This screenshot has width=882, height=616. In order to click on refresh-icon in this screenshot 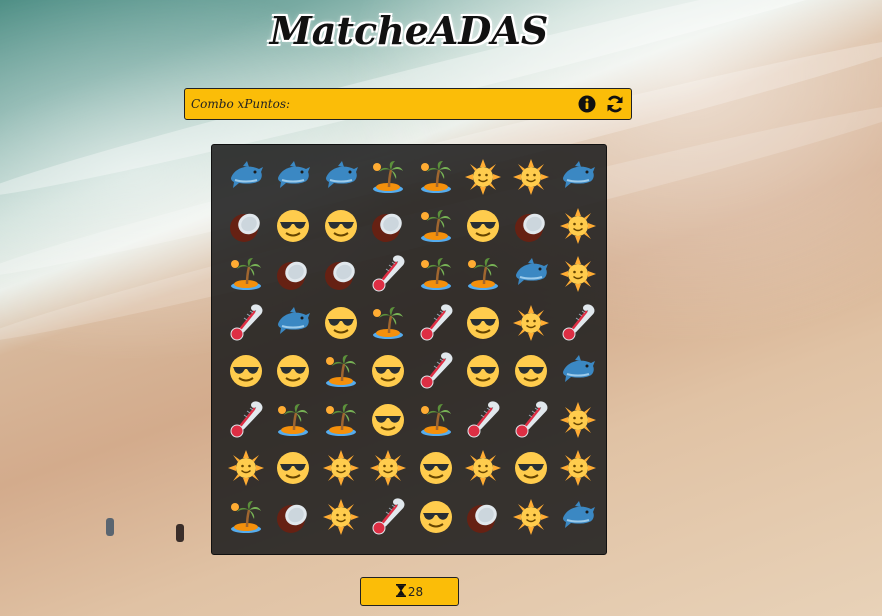, I will do `click(615, 104)`.